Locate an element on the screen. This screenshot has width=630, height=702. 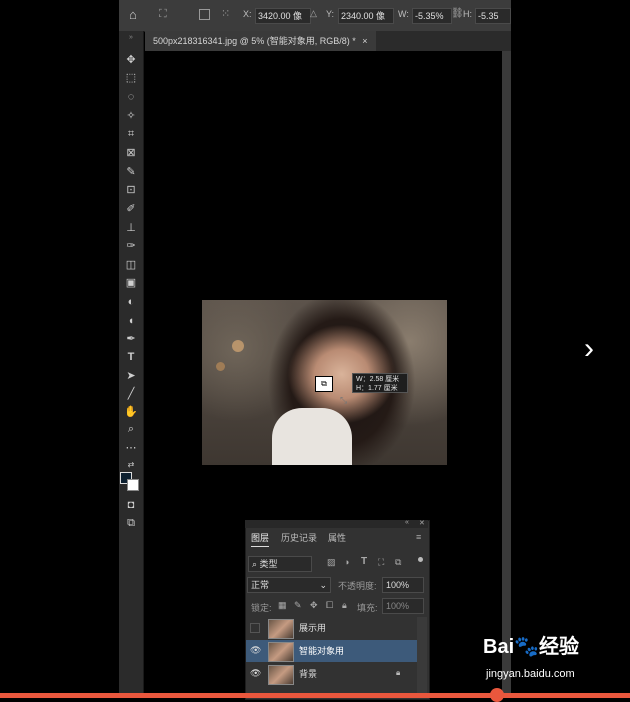
x-label: X: is located at coordinates (247, 14).